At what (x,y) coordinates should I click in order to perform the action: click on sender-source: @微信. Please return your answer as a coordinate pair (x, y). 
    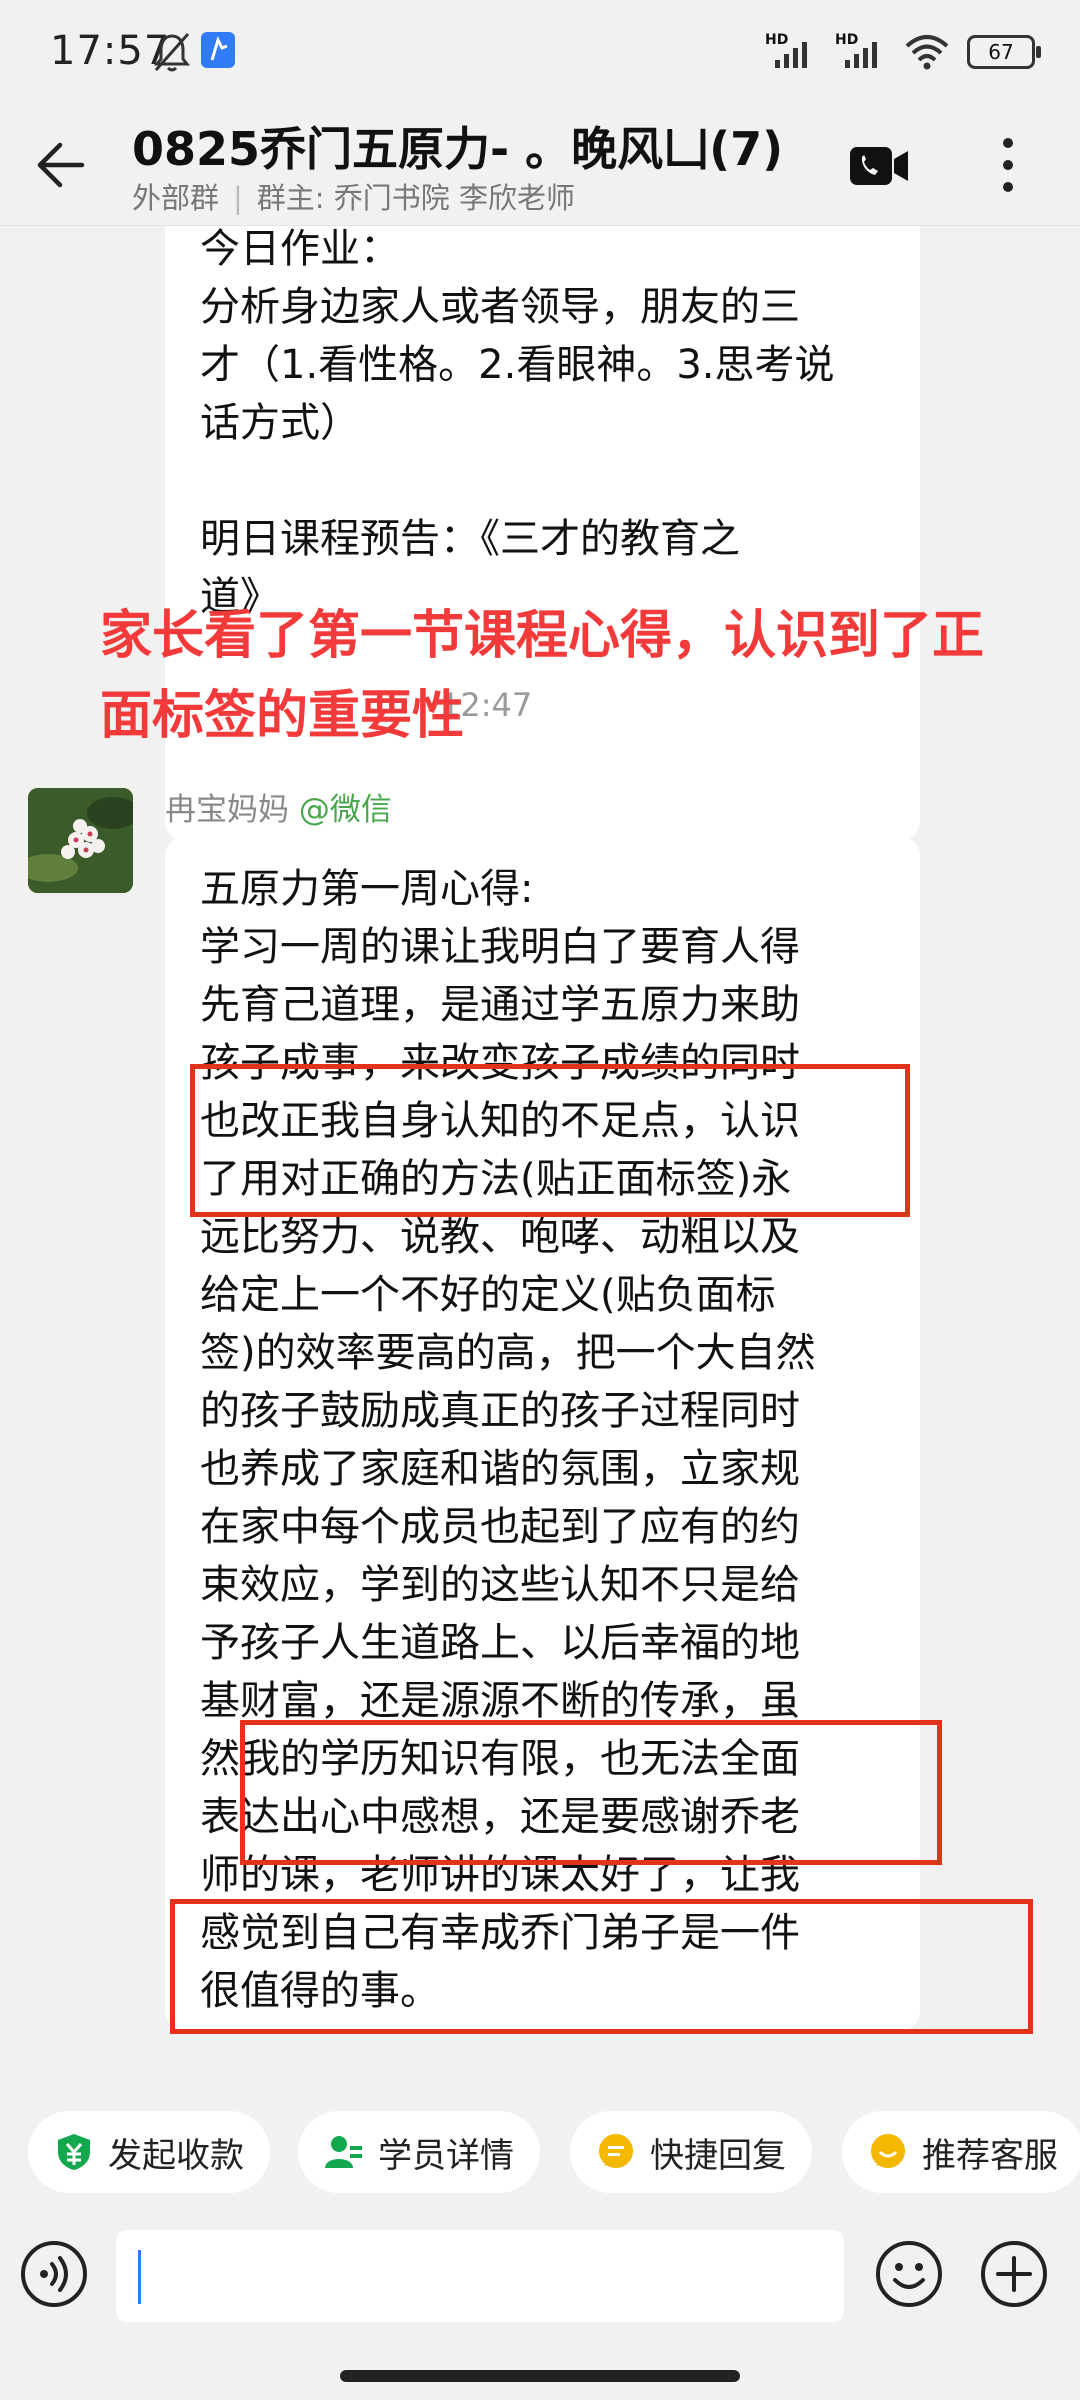
    Looking at the image, I should click on (345, 810).